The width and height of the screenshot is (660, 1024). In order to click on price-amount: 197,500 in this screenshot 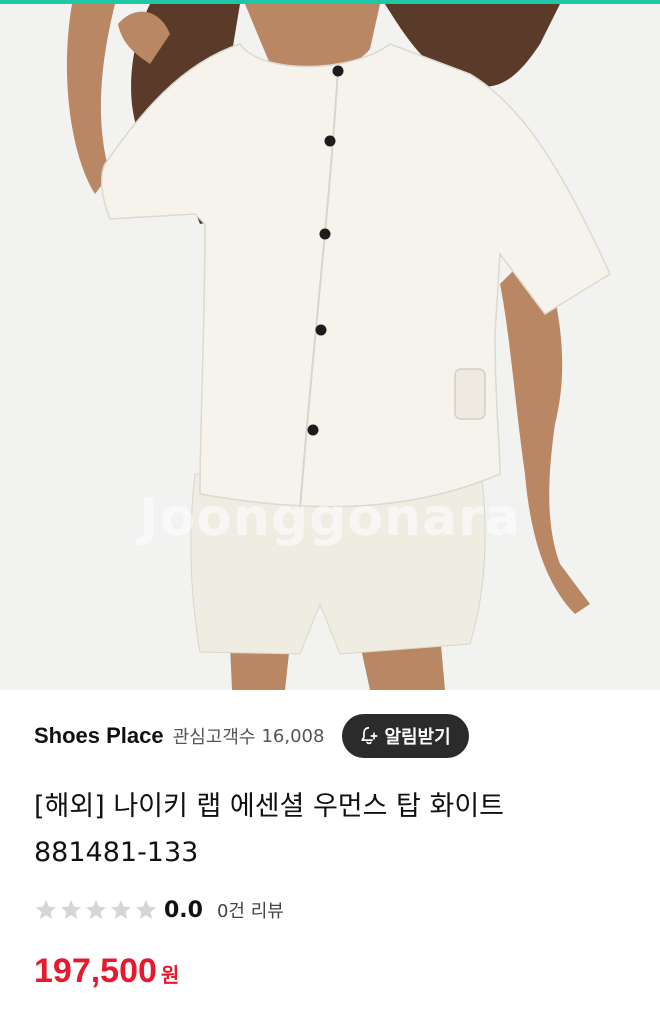, I will do `click(95, 971)`.